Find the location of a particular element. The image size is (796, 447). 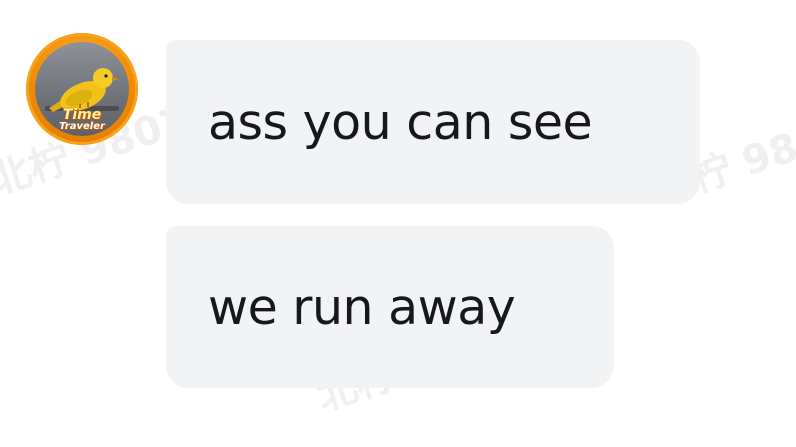

message-text: ass you can see is located at coordinates (400, 122).